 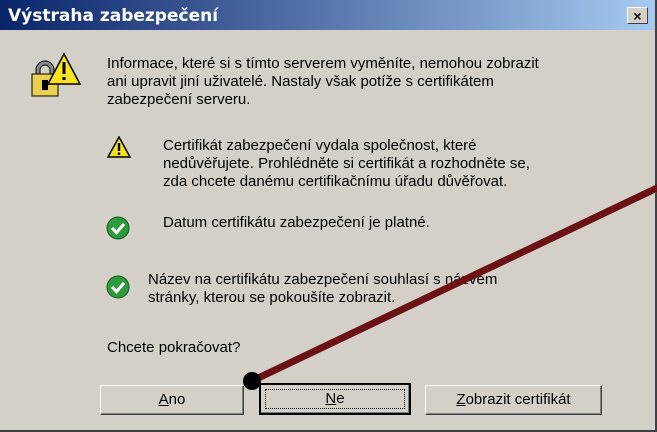 I want to click on yes-label: no, so click(x=177, y=399).